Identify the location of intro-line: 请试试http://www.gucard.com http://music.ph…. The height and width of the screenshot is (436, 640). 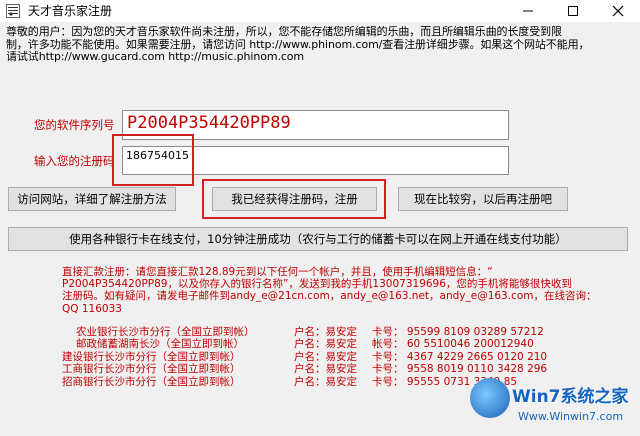
(155, 57).